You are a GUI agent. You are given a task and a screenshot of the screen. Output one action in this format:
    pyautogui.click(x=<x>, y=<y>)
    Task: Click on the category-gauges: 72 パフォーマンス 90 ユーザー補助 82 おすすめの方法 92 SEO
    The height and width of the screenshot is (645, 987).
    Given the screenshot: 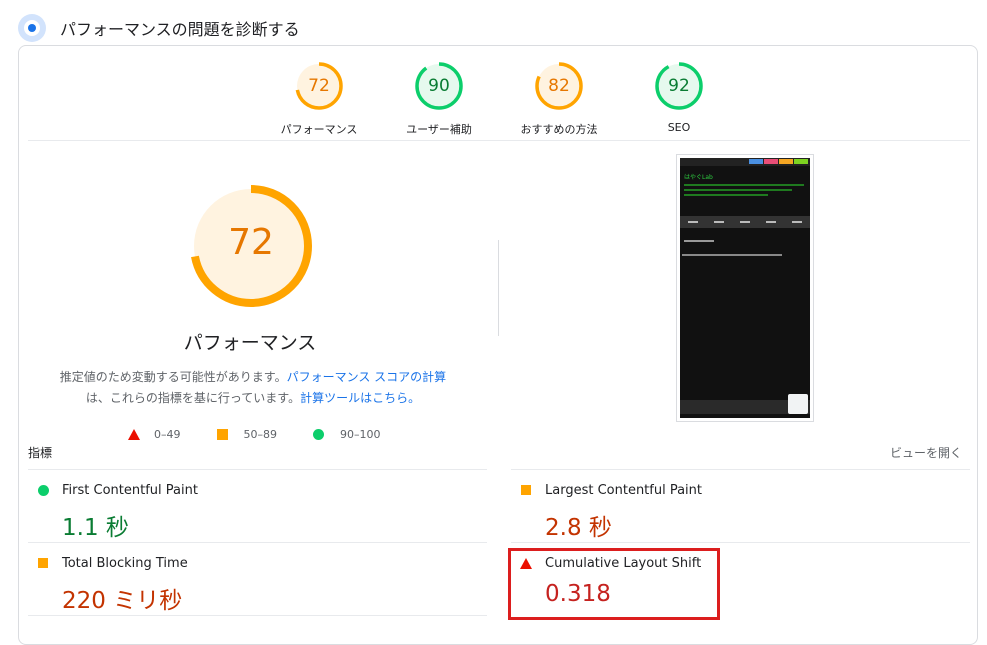 What is the action you would take?
    pyautogui.click(x=493, y=101)
    